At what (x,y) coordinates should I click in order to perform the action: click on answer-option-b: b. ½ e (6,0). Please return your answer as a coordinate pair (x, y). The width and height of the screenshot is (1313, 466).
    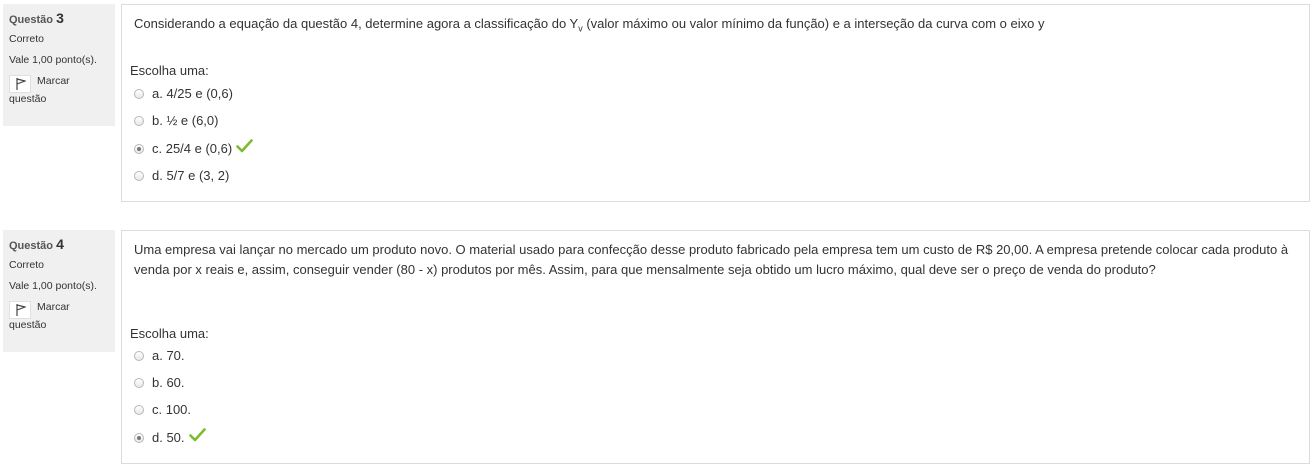
    Looking at the image, I should click on (176, 121).